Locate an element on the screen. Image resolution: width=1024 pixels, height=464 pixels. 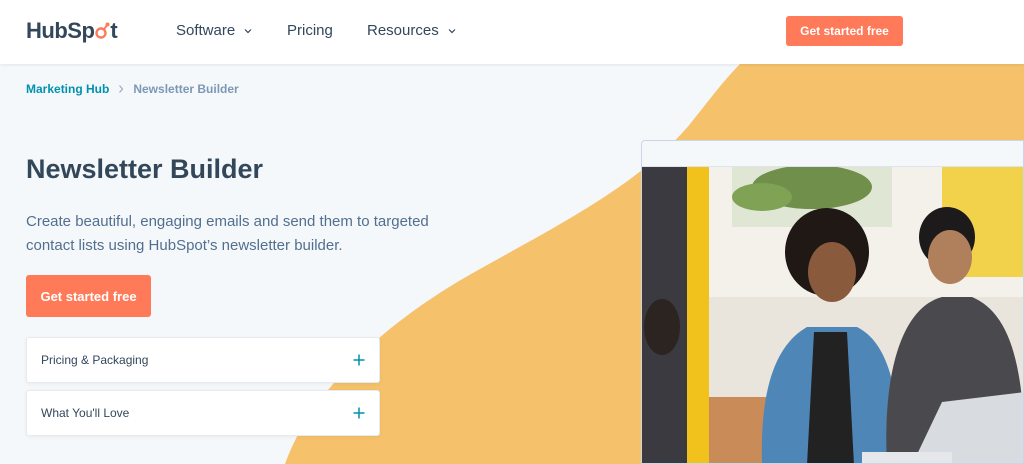
hubspot-logo: HubSp t is located at coordinates (72, 31).